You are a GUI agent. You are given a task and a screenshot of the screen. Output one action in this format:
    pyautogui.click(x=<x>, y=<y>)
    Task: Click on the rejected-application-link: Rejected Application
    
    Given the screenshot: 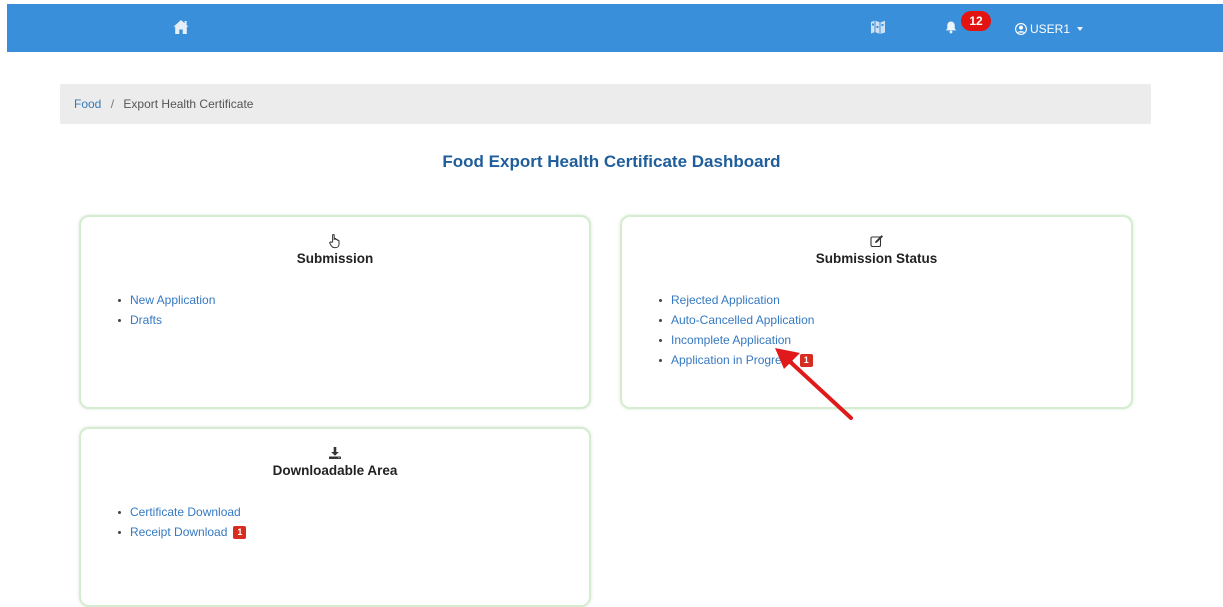 What is the action you would take?
    pyautogui.click(x=725, y=300)
    